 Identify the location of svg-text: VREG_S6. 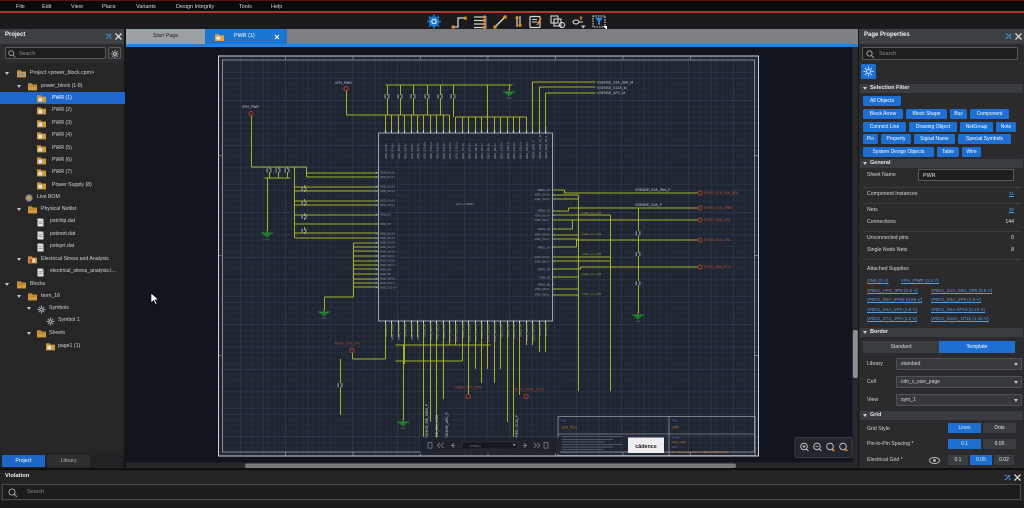
(544, 284).